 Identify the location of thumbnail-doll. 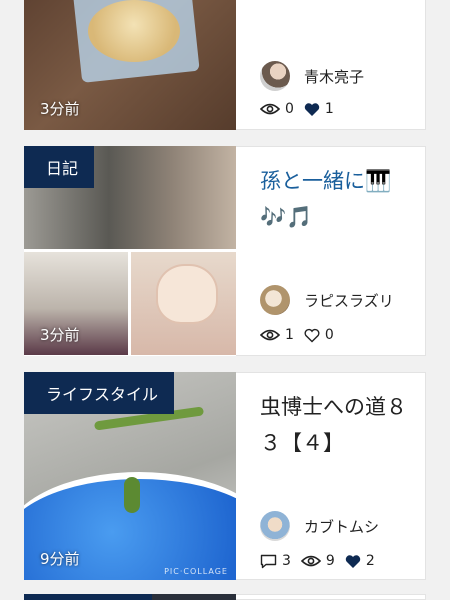
(187, 294).